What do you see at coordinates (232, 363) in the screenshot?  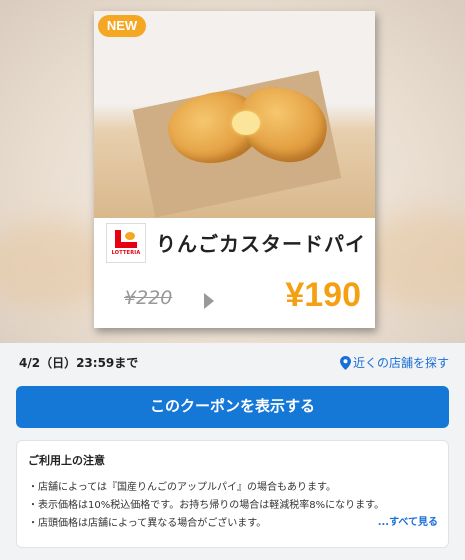 I see `coupon-meta-row: 4/2（日）23:59まで 近くの店舗を探す` at bounding box center [232, 363].